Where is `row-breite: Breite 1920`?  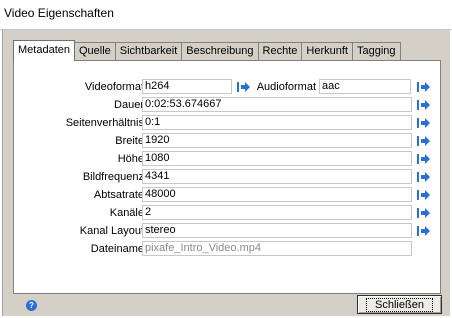 row-breite: Breite 1920 is located at coordinates (227, 141).